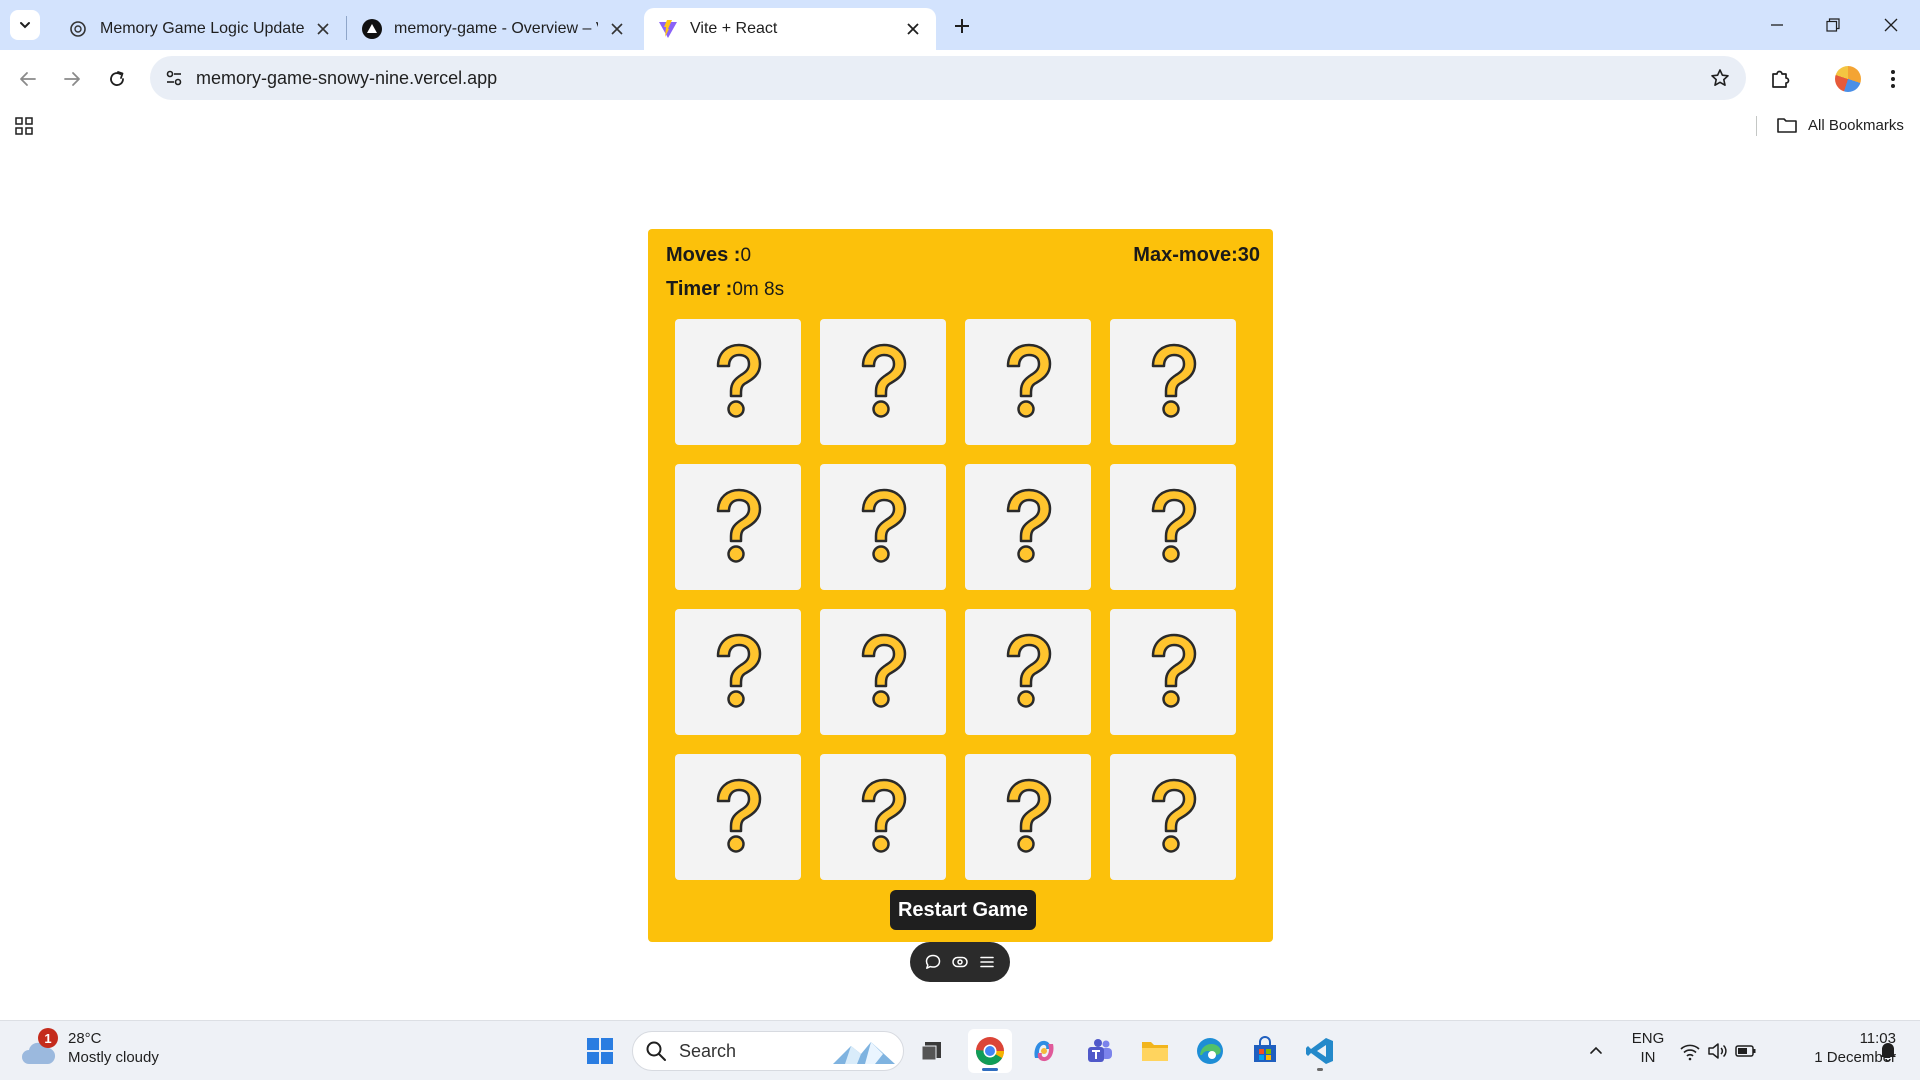  Describe the element at coordinates (1718, 1051) in the screenshot. I see `quick-settings-button` at that location.